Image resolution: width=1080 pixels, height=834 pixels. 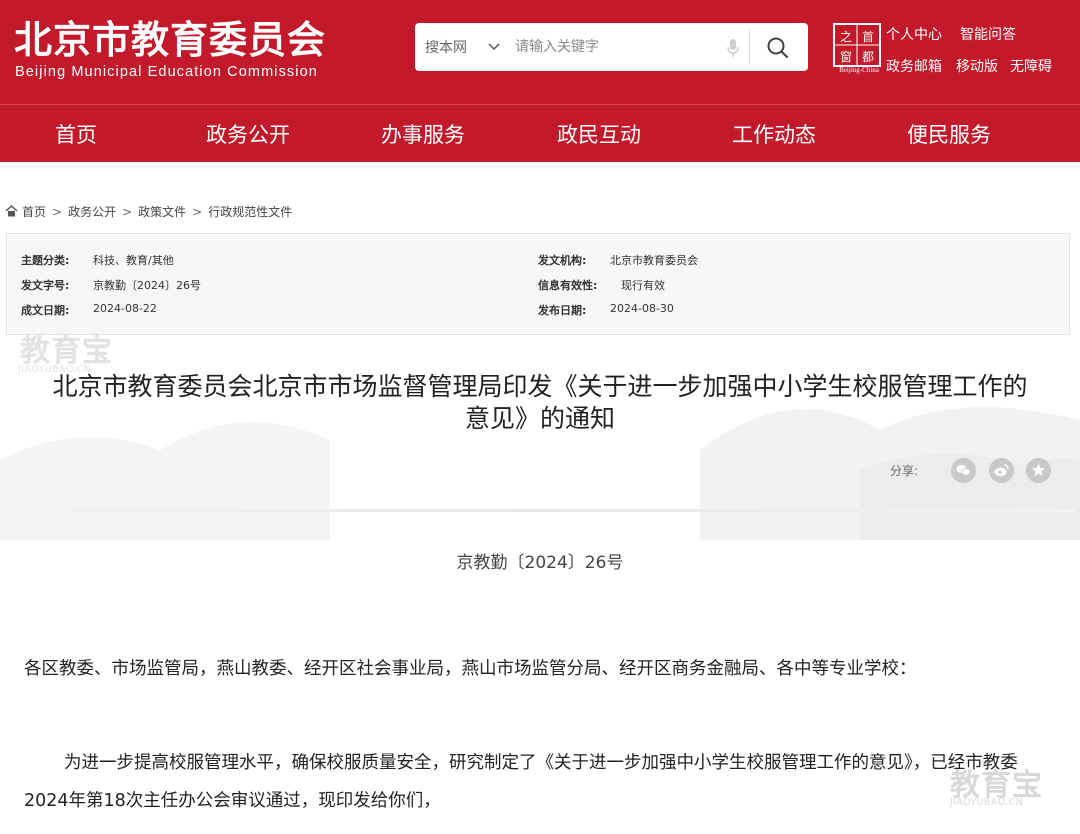 What do you see at coordinates (248, 134) in the screenshot?
I see `nav-item-gov-affairs: 政务公开` at bounding box center [248, 134].